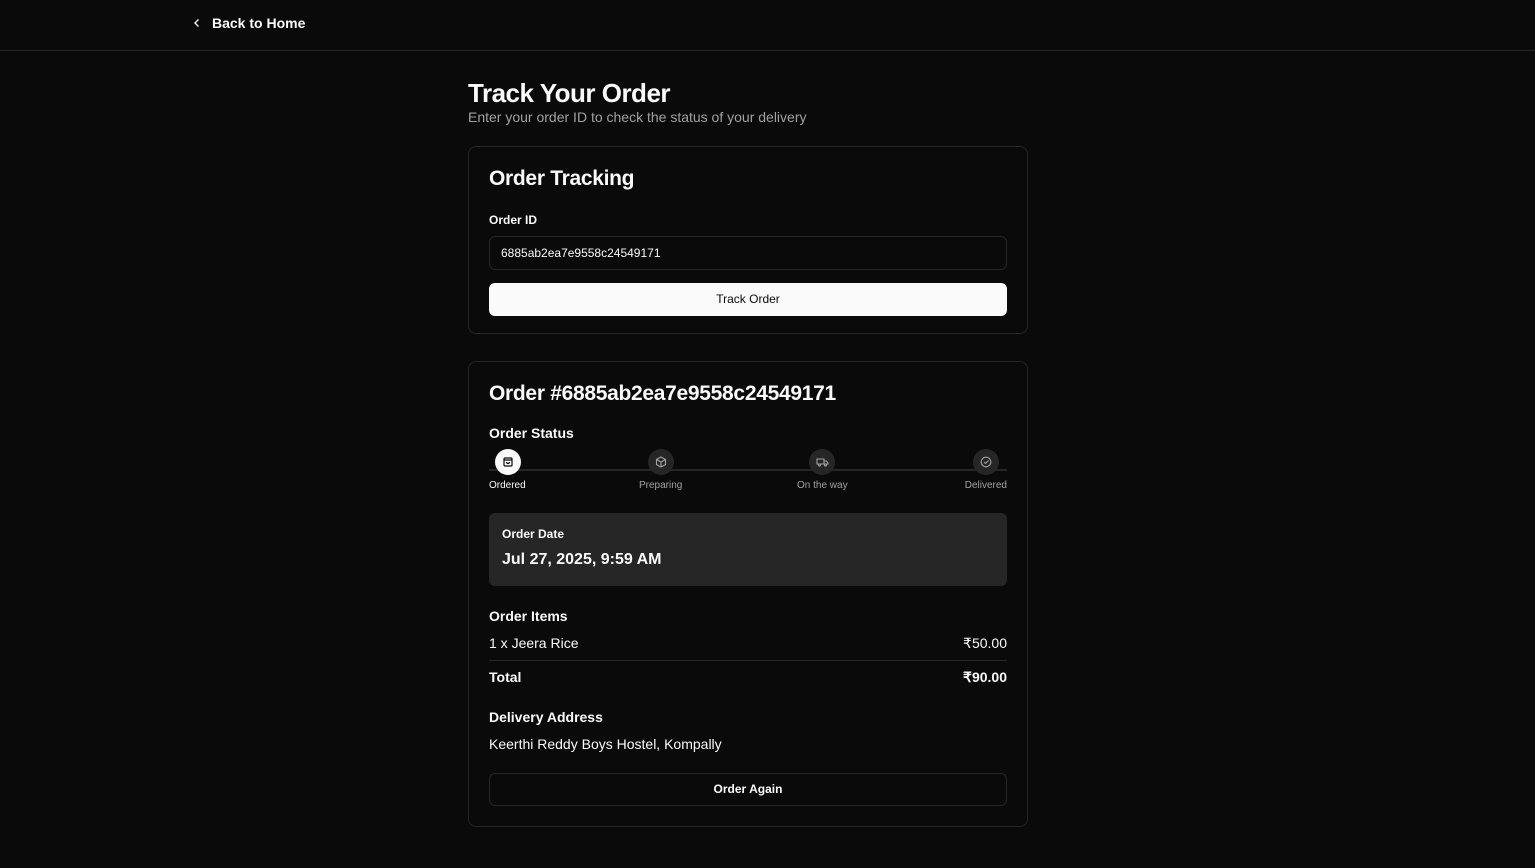  What do you see at coordinates (528, 616) in the screenshot?
I see `order-items-label: Order Items` at bounding box center [528, 616].